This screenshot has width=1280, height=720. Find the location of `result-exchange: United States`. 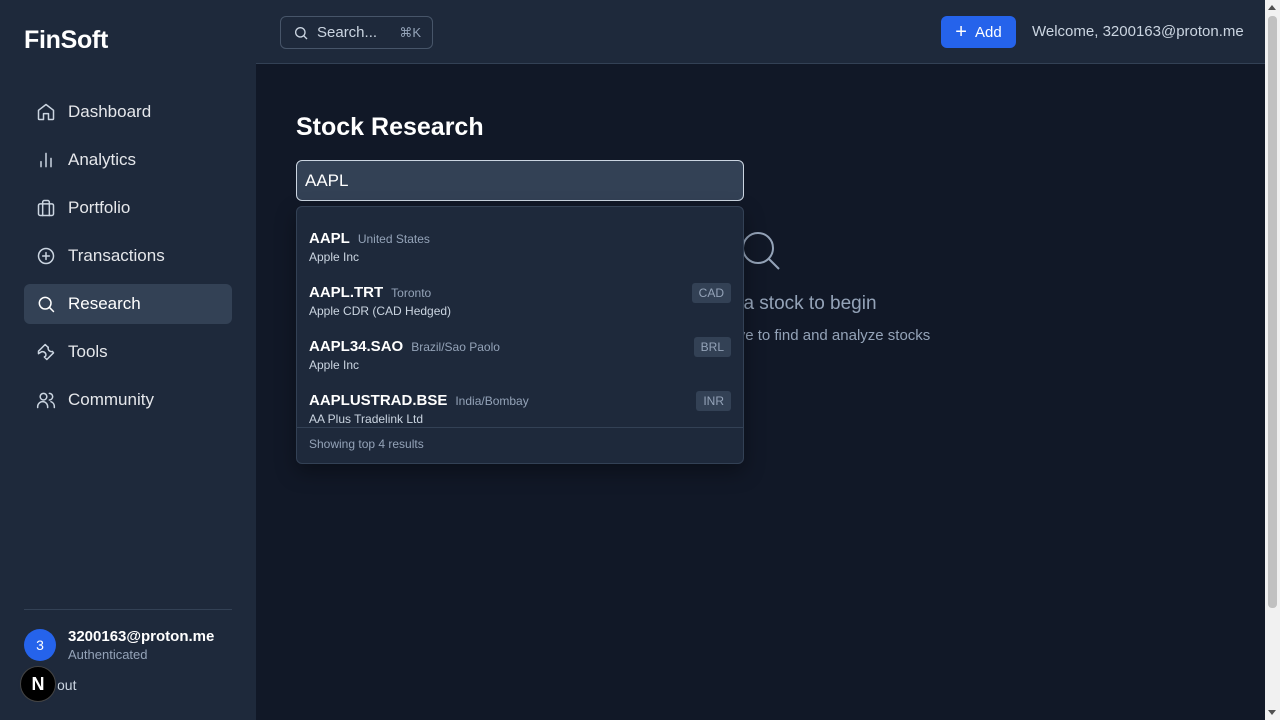

result-exchange: United States is located at coordinates (393, 239).